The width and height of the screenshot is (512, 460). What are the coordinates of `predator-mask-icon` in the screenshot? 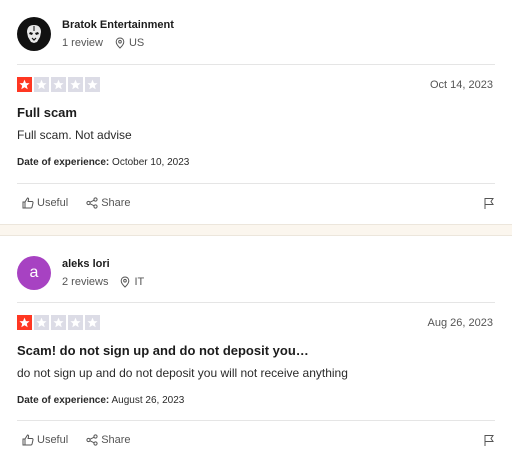 It's located at (34, 34).